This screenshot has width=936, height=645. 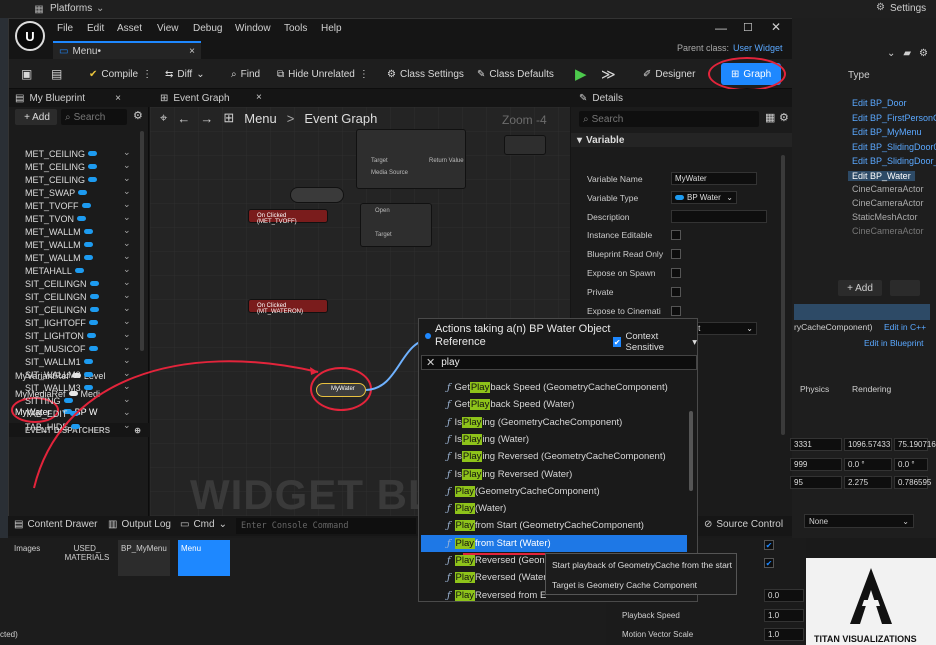 What do you see at coordinates (61, 322) in the screenshot?
I see `variable-row: SIT_IIGHTOFF` at bounding box center [61, 322].